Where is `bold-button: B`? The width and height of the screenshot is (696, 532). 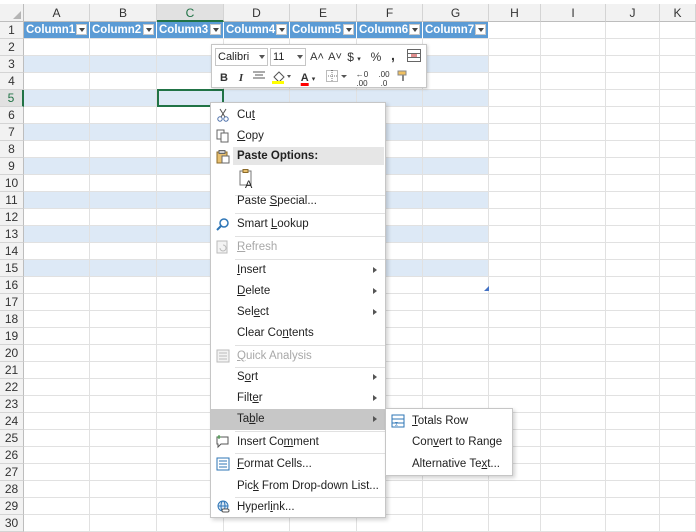 bold-button: B is located at coordinates (224, 78).